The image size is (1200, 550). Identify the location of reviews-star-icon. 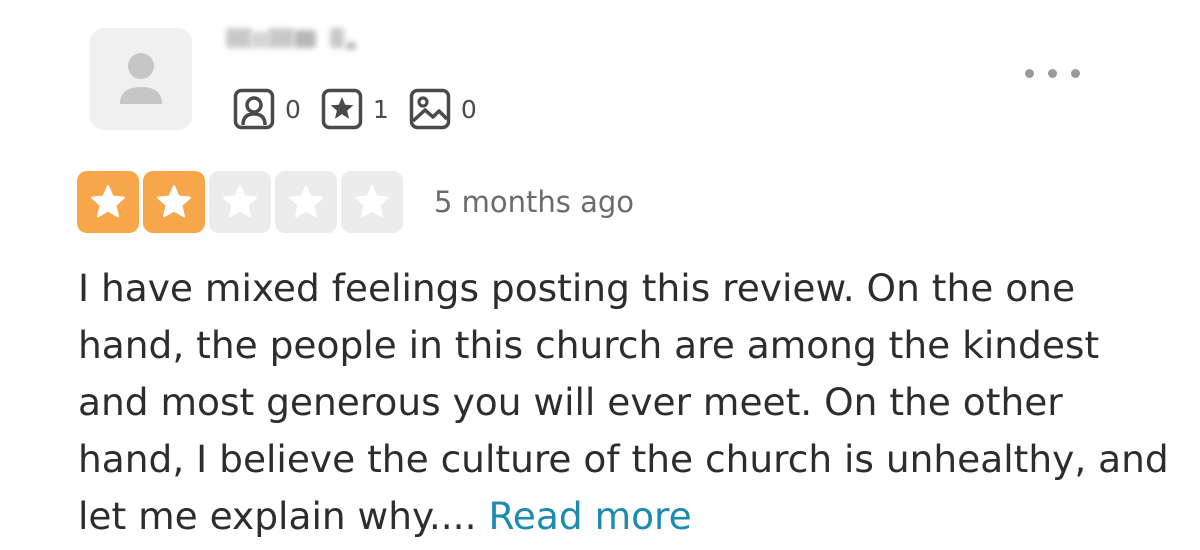
(342, 109).